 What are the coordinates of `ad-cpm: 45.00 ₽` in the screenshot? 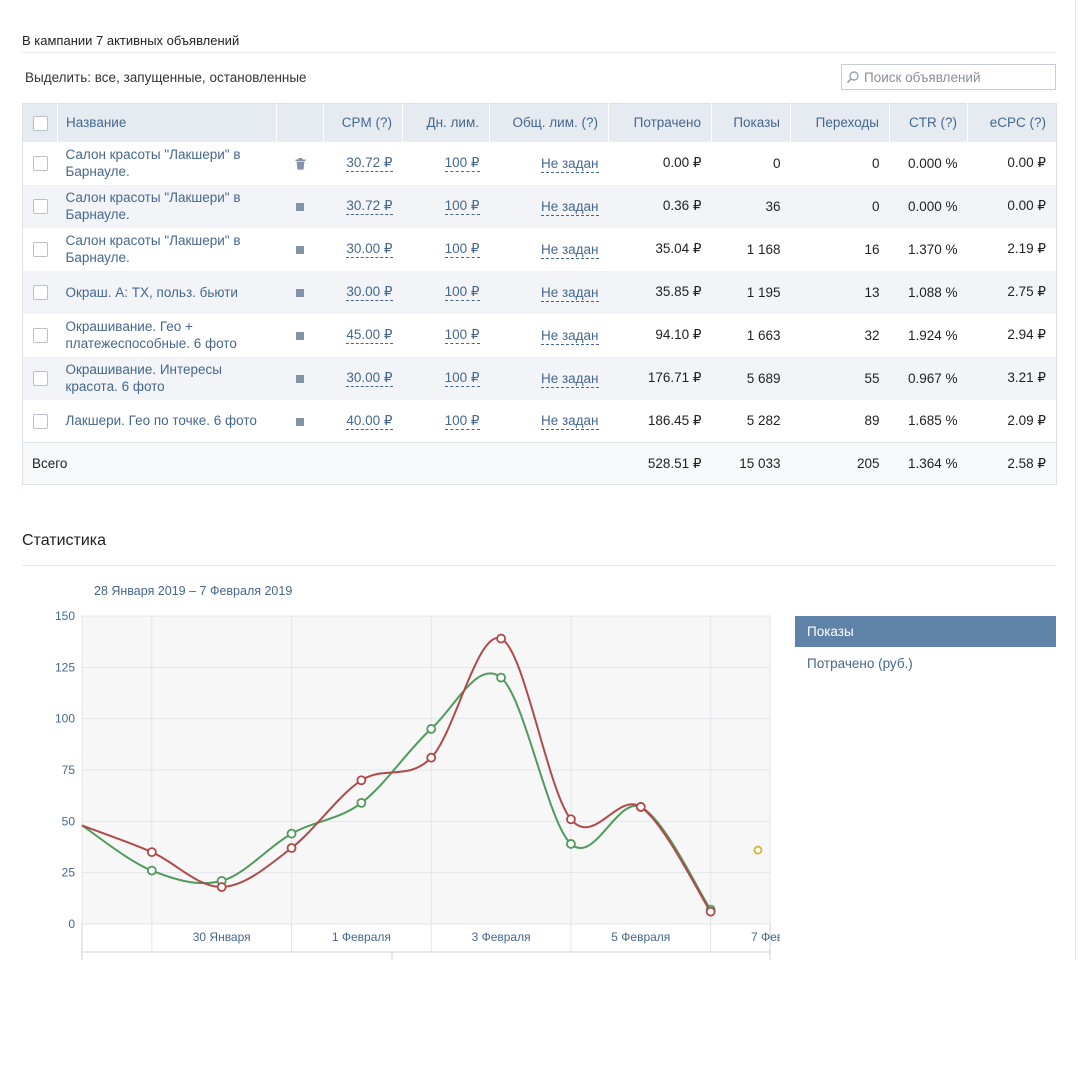 It's located at (369, 335).